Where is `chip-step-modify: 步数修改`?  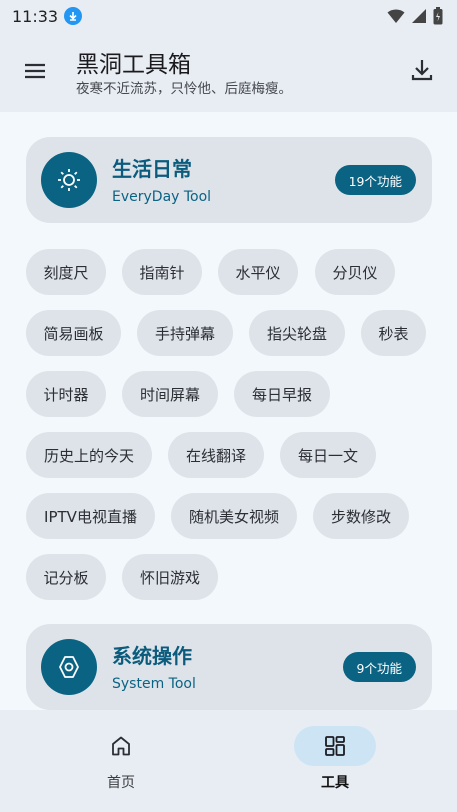
chip-step-modify: 步数修改 is located at coordinates (361, 516).